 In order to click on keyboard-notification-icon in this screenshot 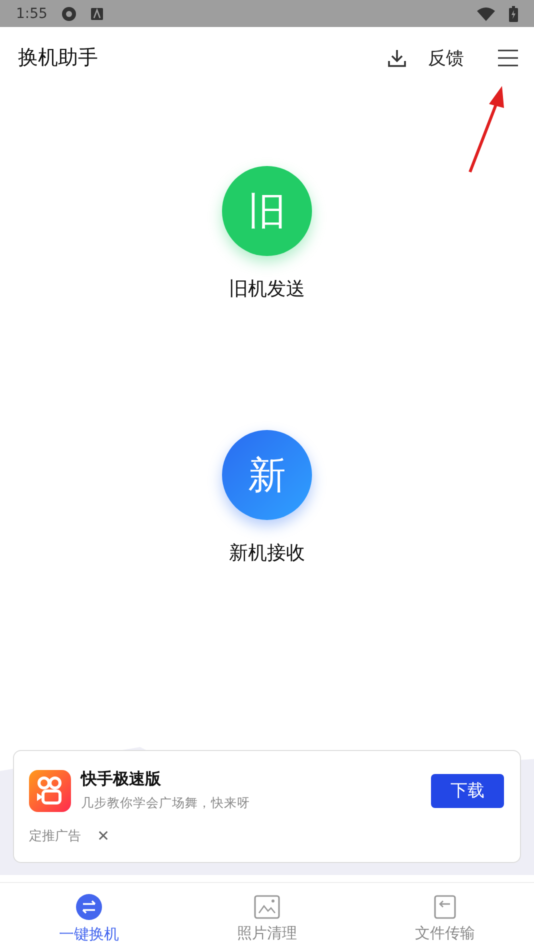, I will do `click(97, 14)`.